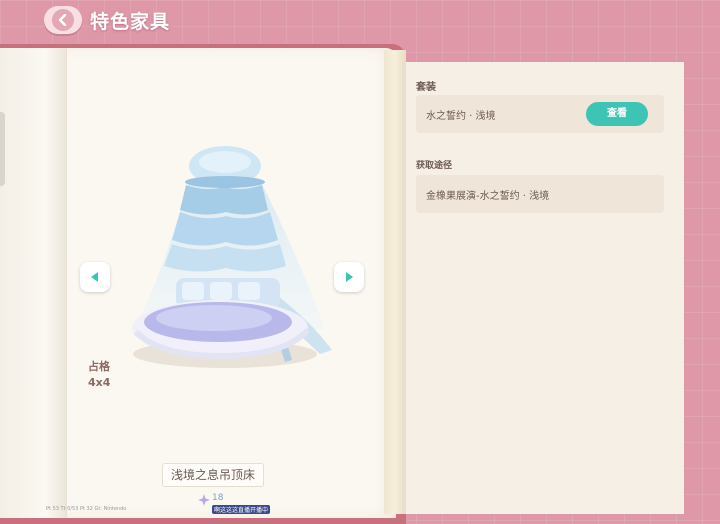  Describe the element at coordinates (540, 114) in the screenshot. I see `set-card: 水之誓约 · 浅境 查看` at that location.